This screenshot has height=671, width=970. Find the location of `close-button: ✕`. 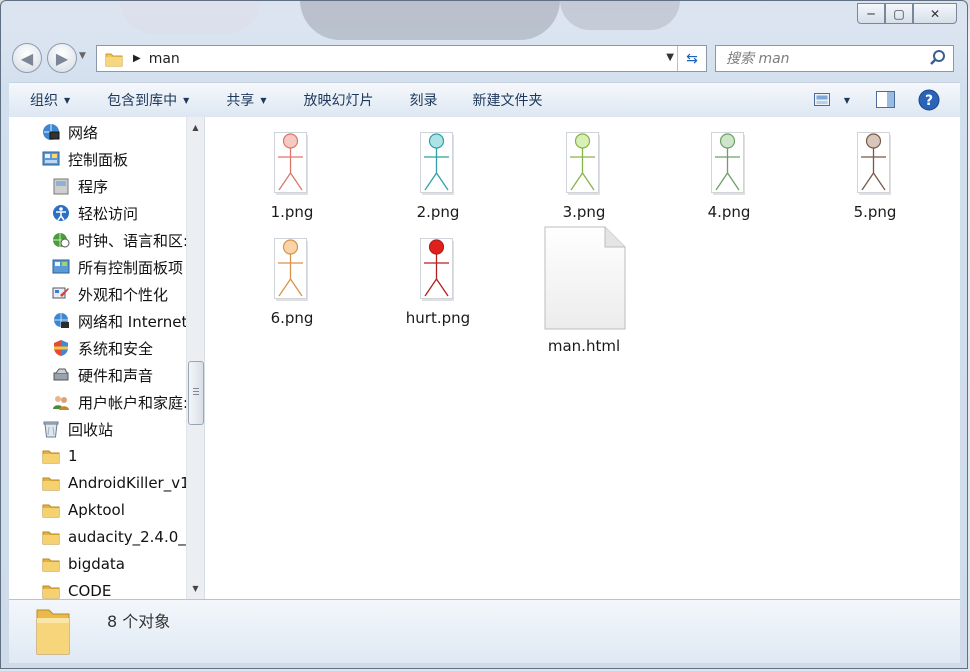

close-button: ✕ is located at coordinates (935, 13).